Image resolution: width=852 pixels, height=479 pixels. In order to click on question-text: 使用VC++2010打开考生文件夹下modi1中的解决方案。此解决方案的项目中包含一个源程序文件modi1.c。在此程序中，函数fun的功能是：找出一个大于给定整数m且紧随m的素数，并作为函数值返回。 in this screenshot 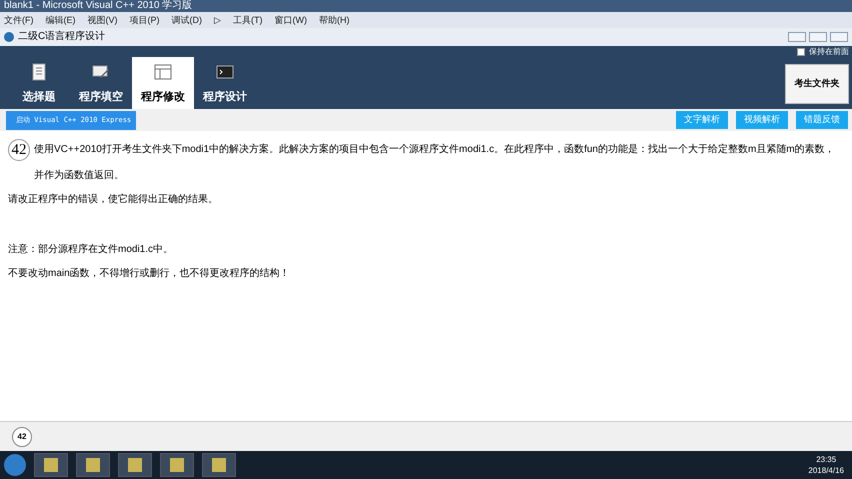, I will do `click(435, 162)`.